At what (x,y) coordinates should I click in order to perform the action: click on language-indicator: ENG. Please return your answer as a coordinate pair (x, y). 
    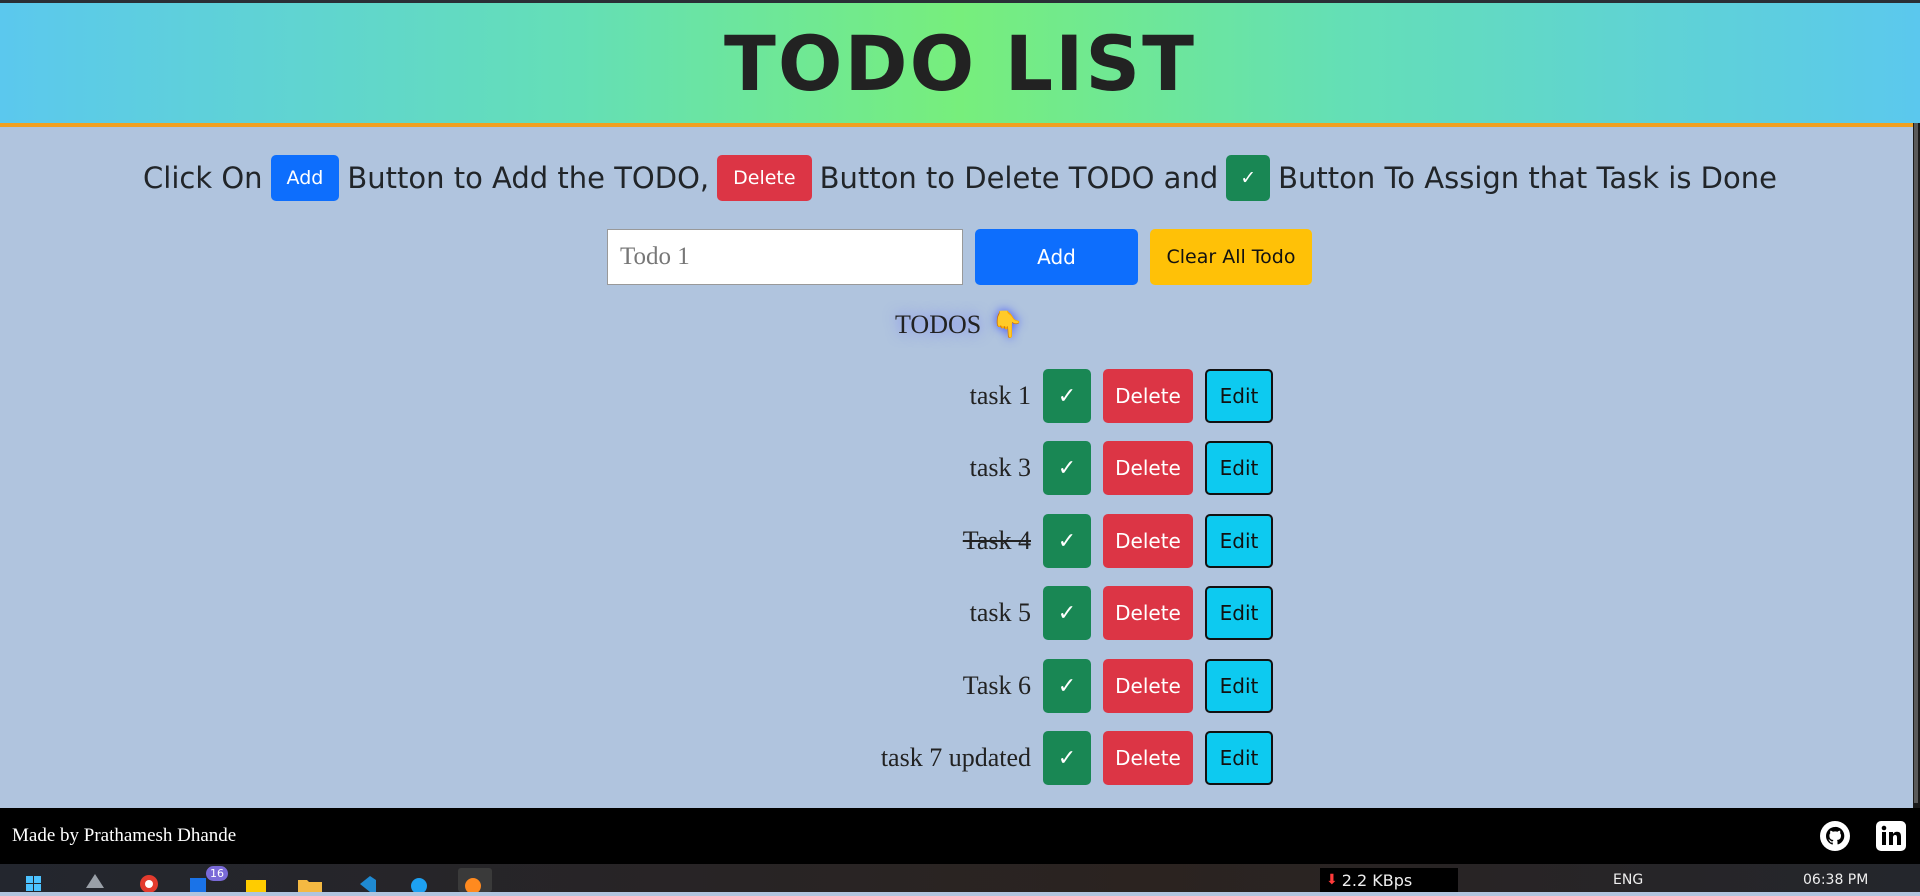
    Looking at the image, I should click on (1628, 880).